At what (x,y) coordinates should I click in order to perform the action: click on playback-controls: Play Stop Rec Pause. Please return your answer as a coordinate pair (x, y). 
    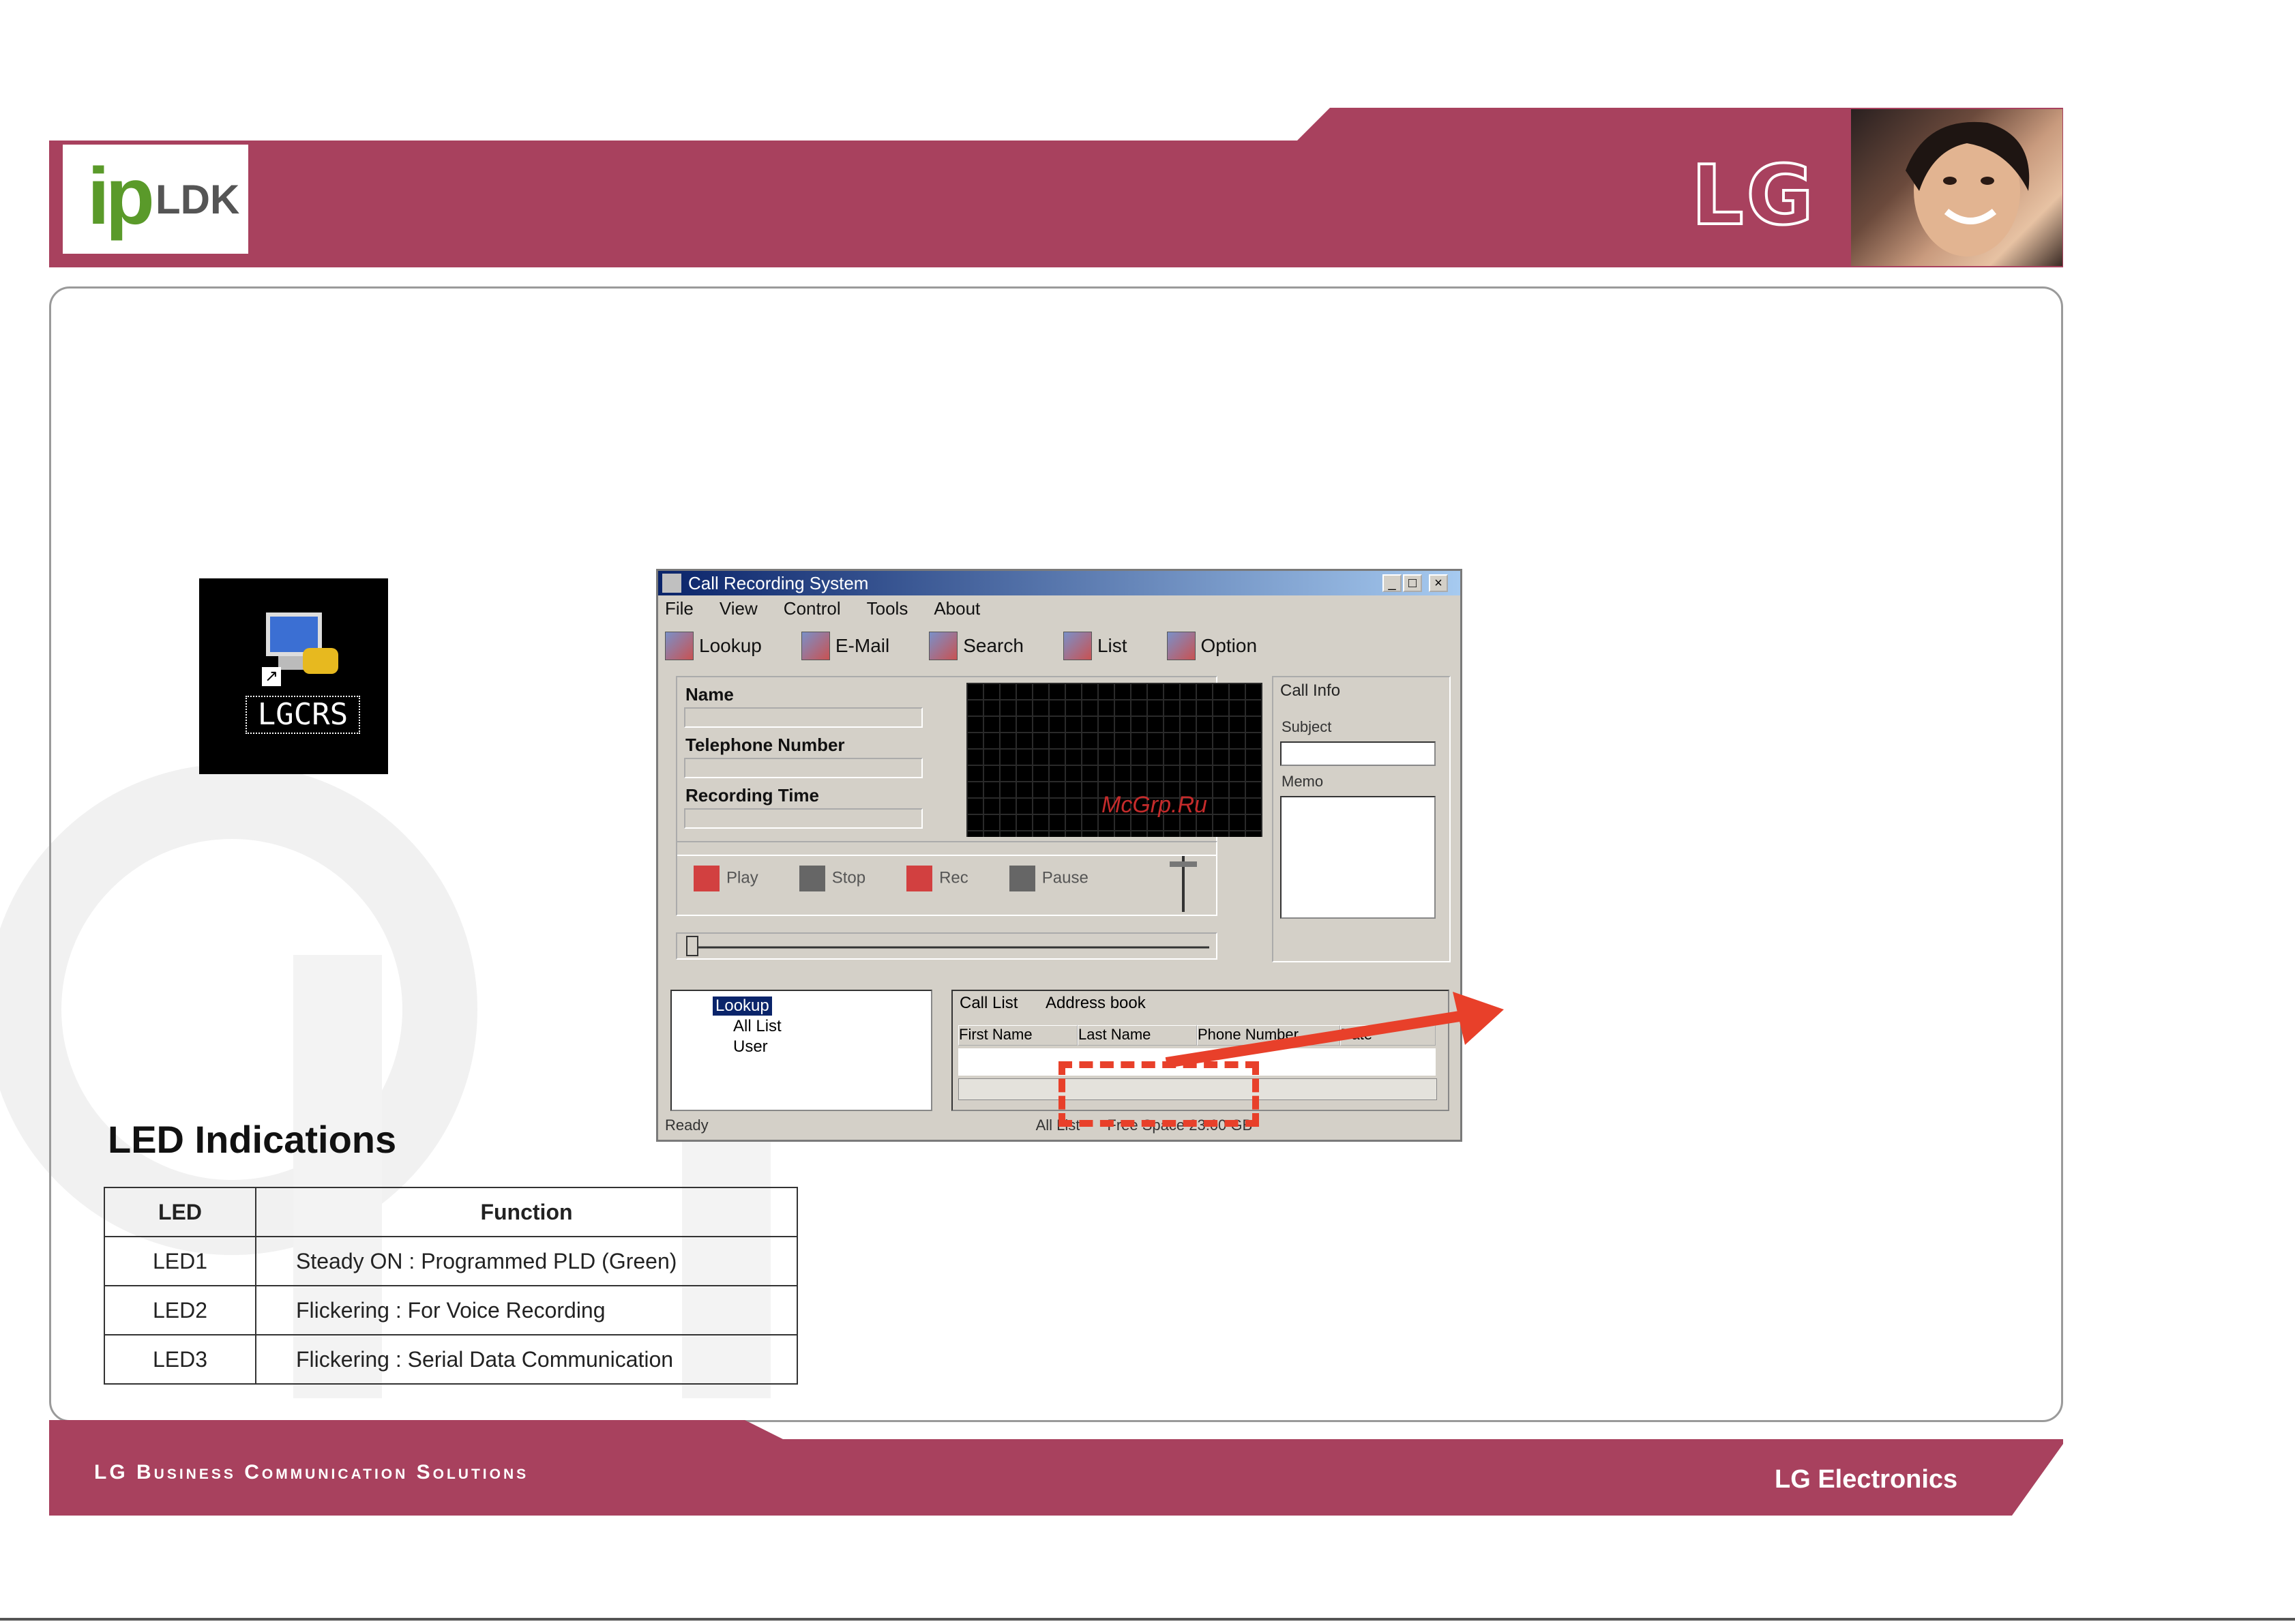
    Looking at the image, I should click on (946, 878).